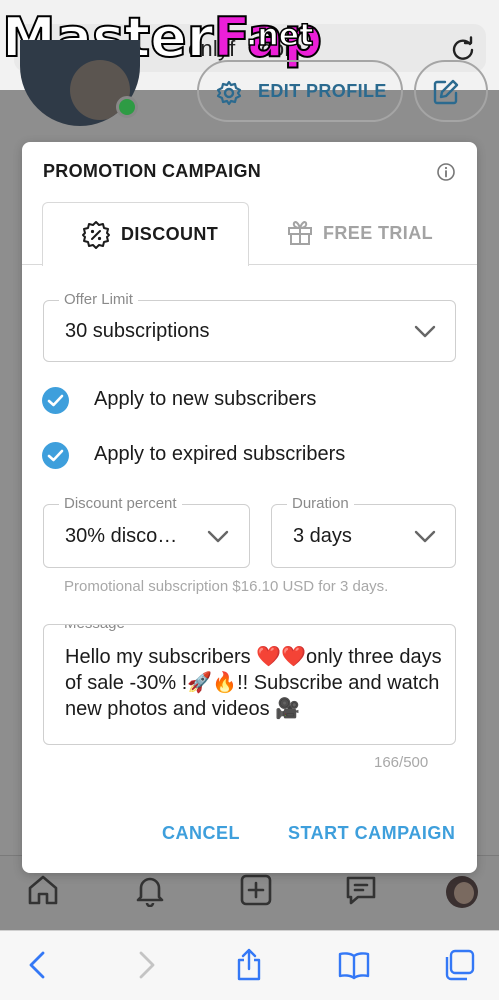 The image size is (499, 1000). Describe the element at coordinates (459, 965) in the screenshot. I see `tabs-icon` at that location.